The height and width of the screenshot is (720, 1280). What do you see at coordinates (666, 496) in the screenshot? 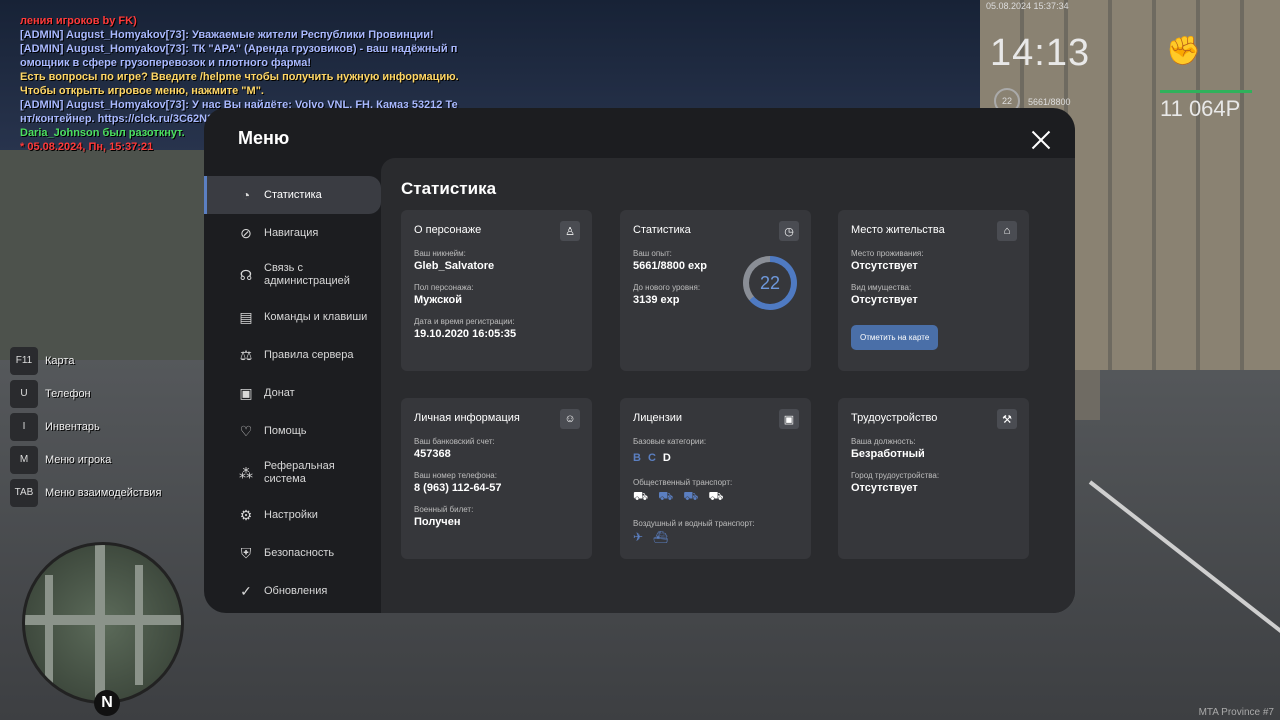
I see `trolleybus-icon: ⛟` at bounding box center [666, 496].